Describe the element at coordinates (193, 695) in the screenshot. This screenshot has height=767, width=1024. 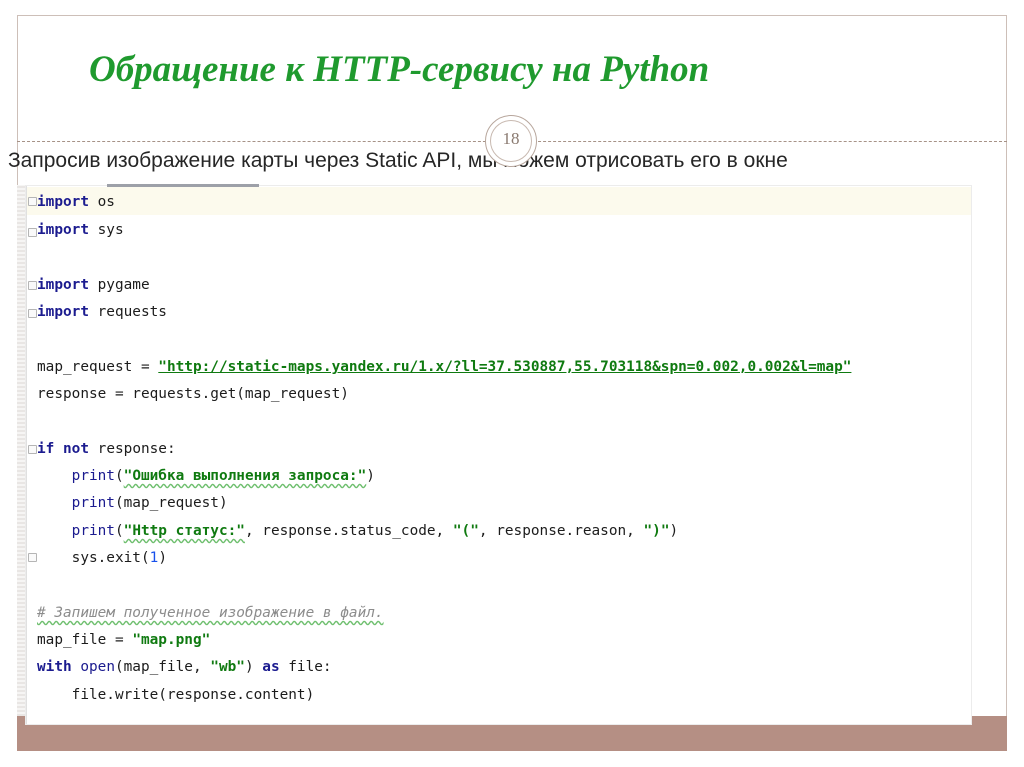
I see `code-line-15: file.write(response.content)` at that location.